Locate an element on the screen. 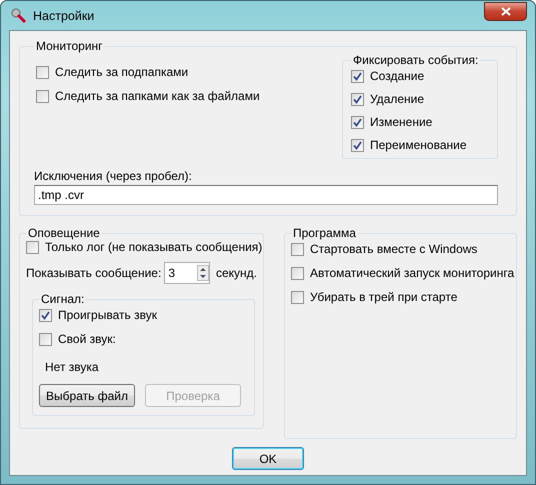  checkbox-label: Переименование is located at coordinates (418, 145).